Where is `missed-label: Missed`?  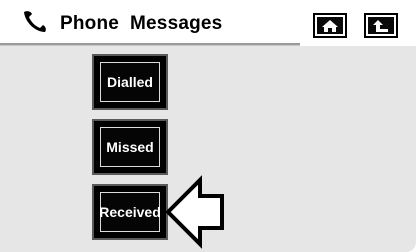 missed-label: Missed is located at coordinates (130, 147).